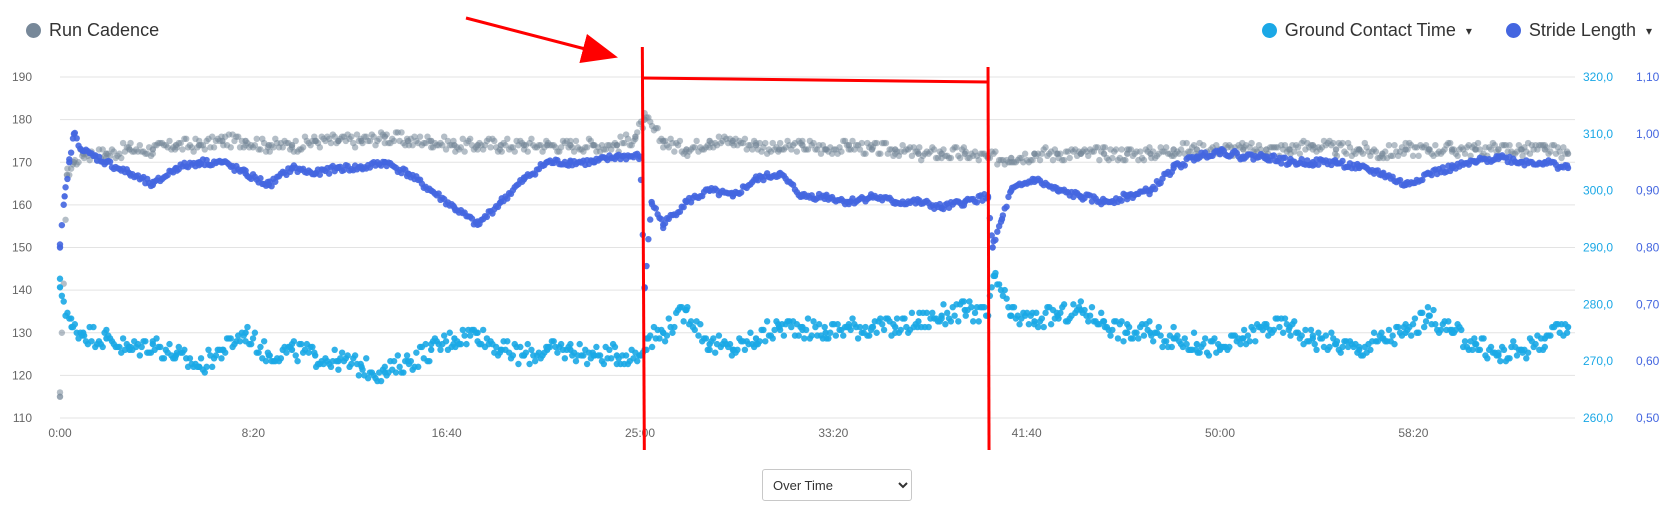 The width and height of the screenshot is (1678, 505). What do you see at coordinates (837, 485) in the screenshot?
I see `view-mode-select: Over Time` at bounding box center [837, 485].